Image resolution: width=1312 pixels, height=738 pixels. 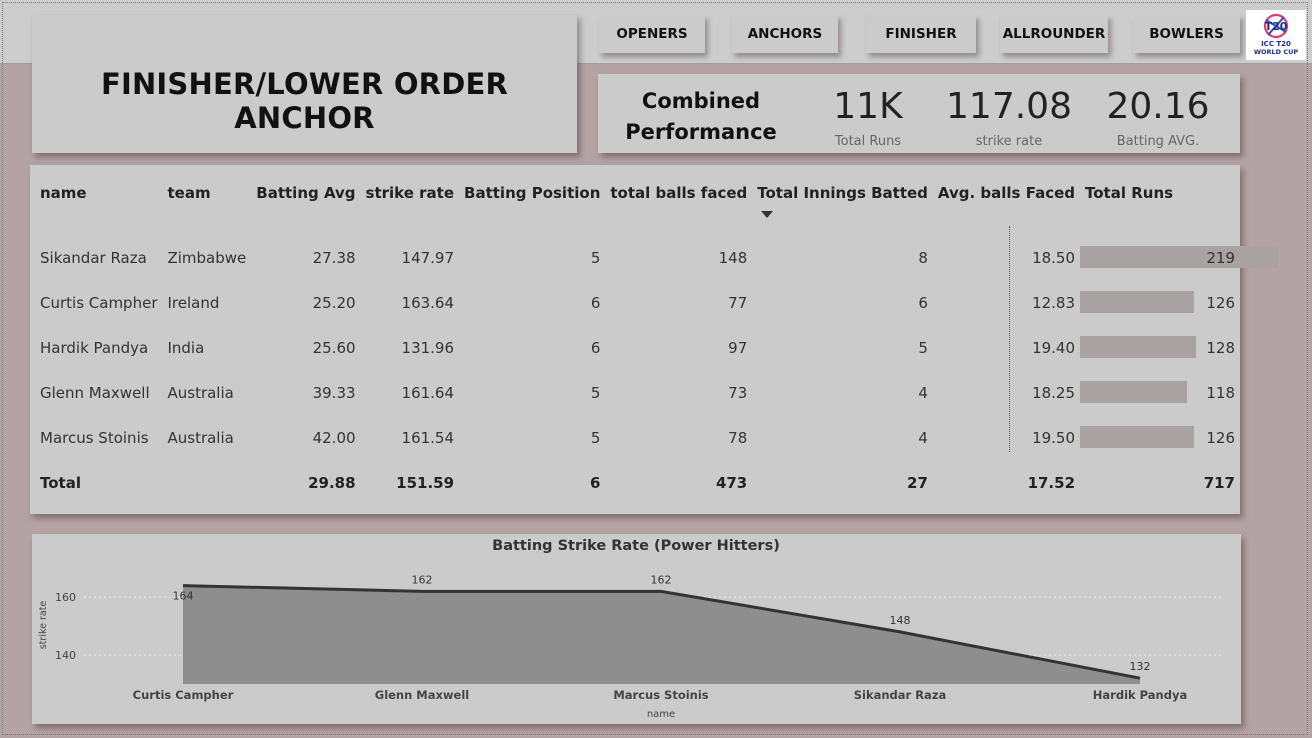 What do you see at coordinates (99, 302) in the screenshot?
I see `cell-name: Curtis Campher` at bounding box center [99, 302].